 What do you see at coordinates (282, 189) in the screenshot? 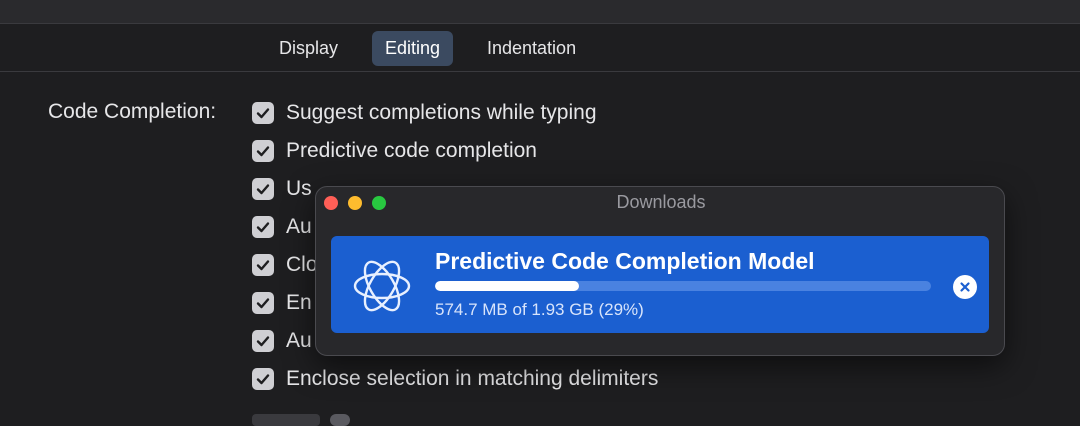
I see `option-use-escape-key: Us` at bounding box center [282, 189].